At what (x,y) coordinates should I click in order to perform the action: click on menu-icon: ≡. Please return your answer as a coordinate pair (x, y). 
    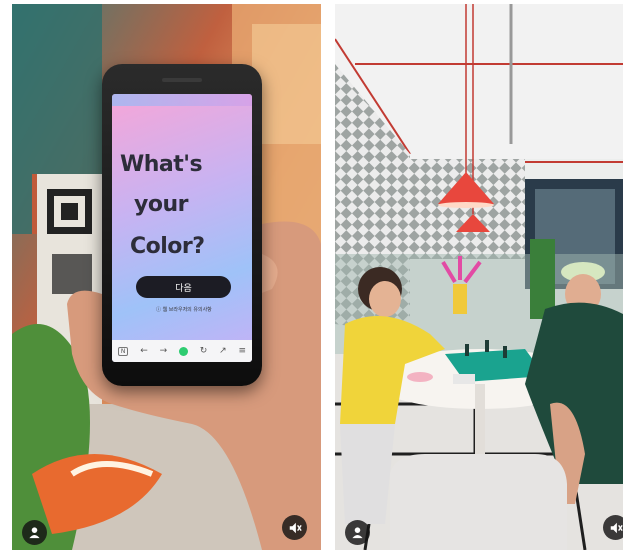
    Looking at the image, I should click on (242, 351).